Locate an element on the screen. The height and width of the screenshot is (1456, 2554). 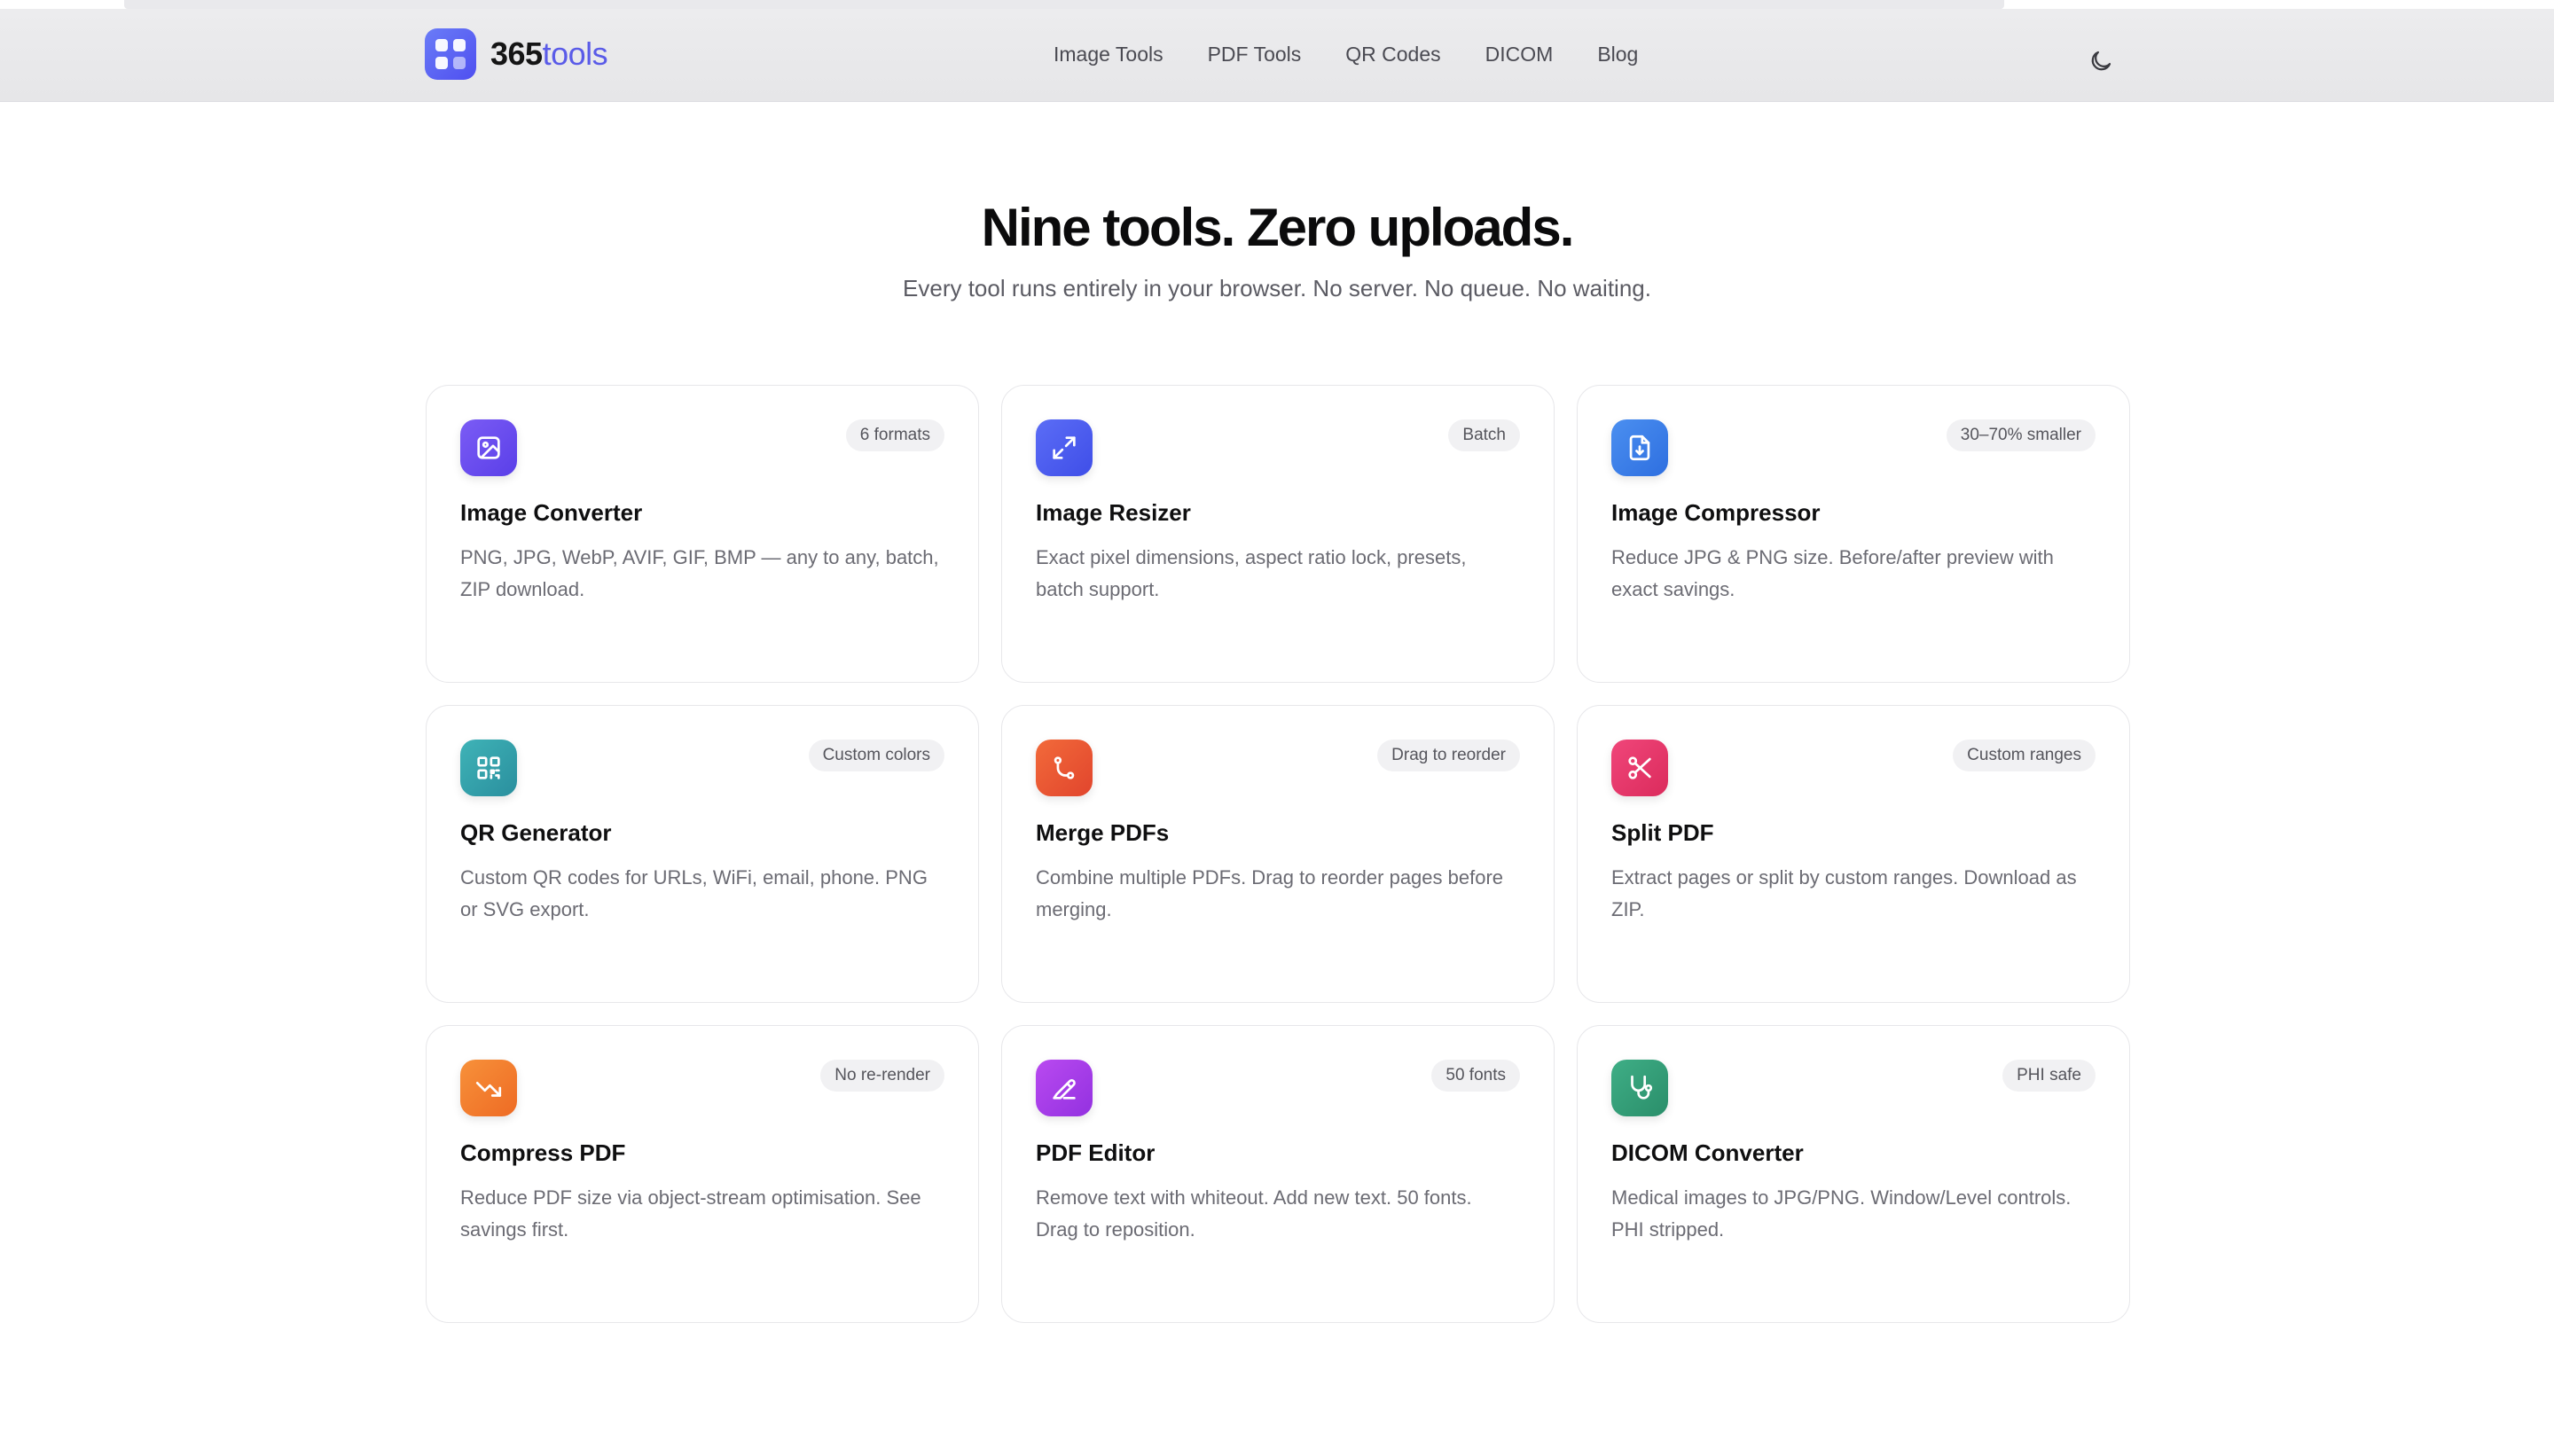
image-icon is located at coordinates (488, 447).